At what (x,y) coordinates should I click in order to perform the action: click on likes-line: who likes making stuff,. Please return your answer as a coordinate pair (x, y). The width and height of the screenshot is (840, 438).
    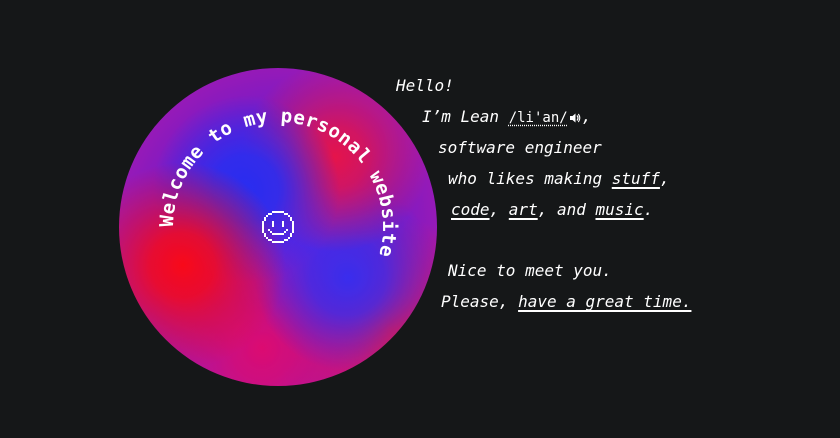
    Looking at the image, I should click on (543, 178).